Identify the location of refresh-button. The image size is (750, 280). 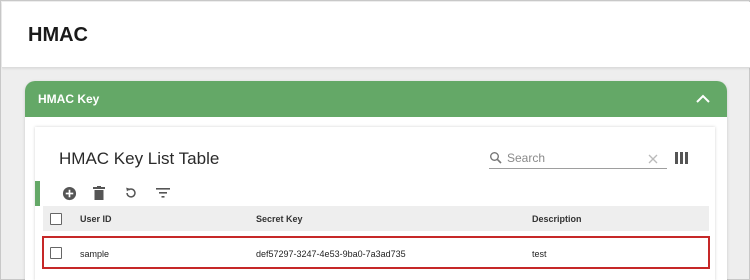
(131, 193).